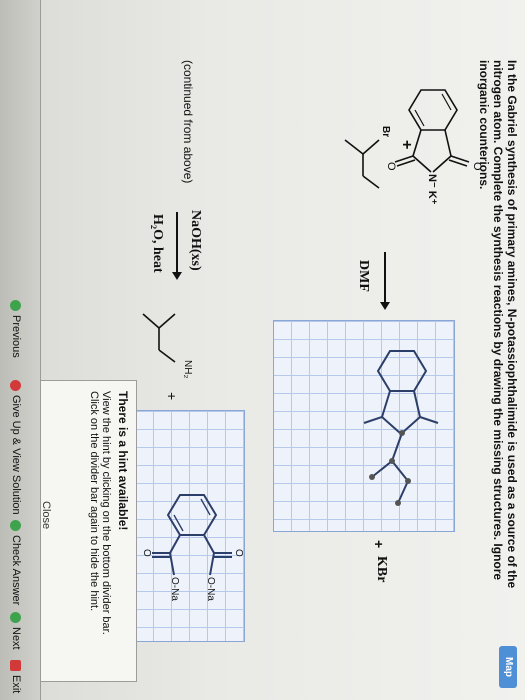 This screenshot has width=525, height=700. What do you see at coordinates (187, 369) in the screenshot?
I see `nh2-label: NH₂` at bounding box center [187, 369].